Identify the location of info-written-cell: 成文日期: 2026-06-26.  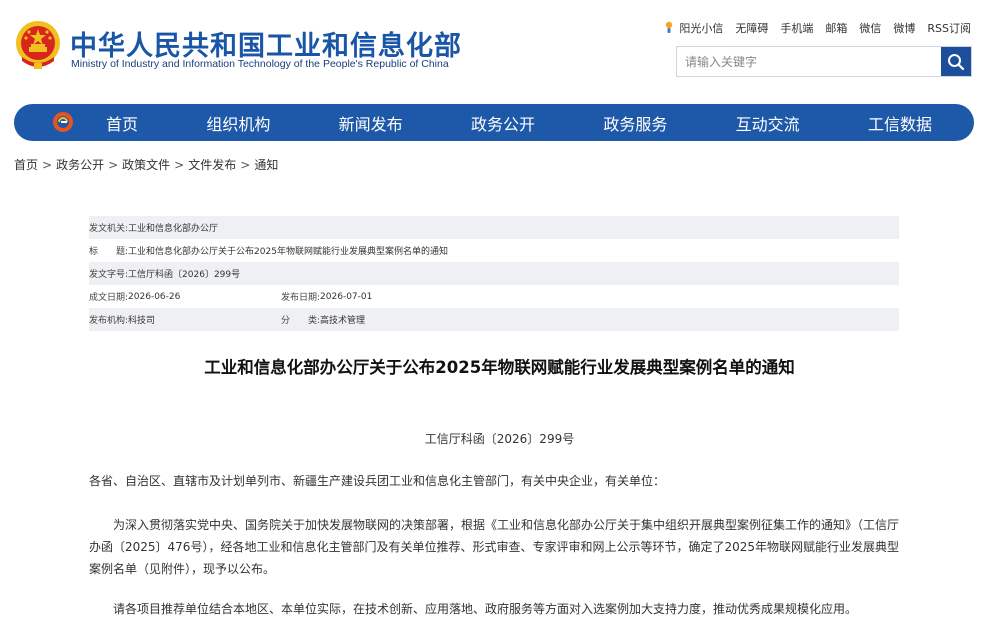
(185, 297).